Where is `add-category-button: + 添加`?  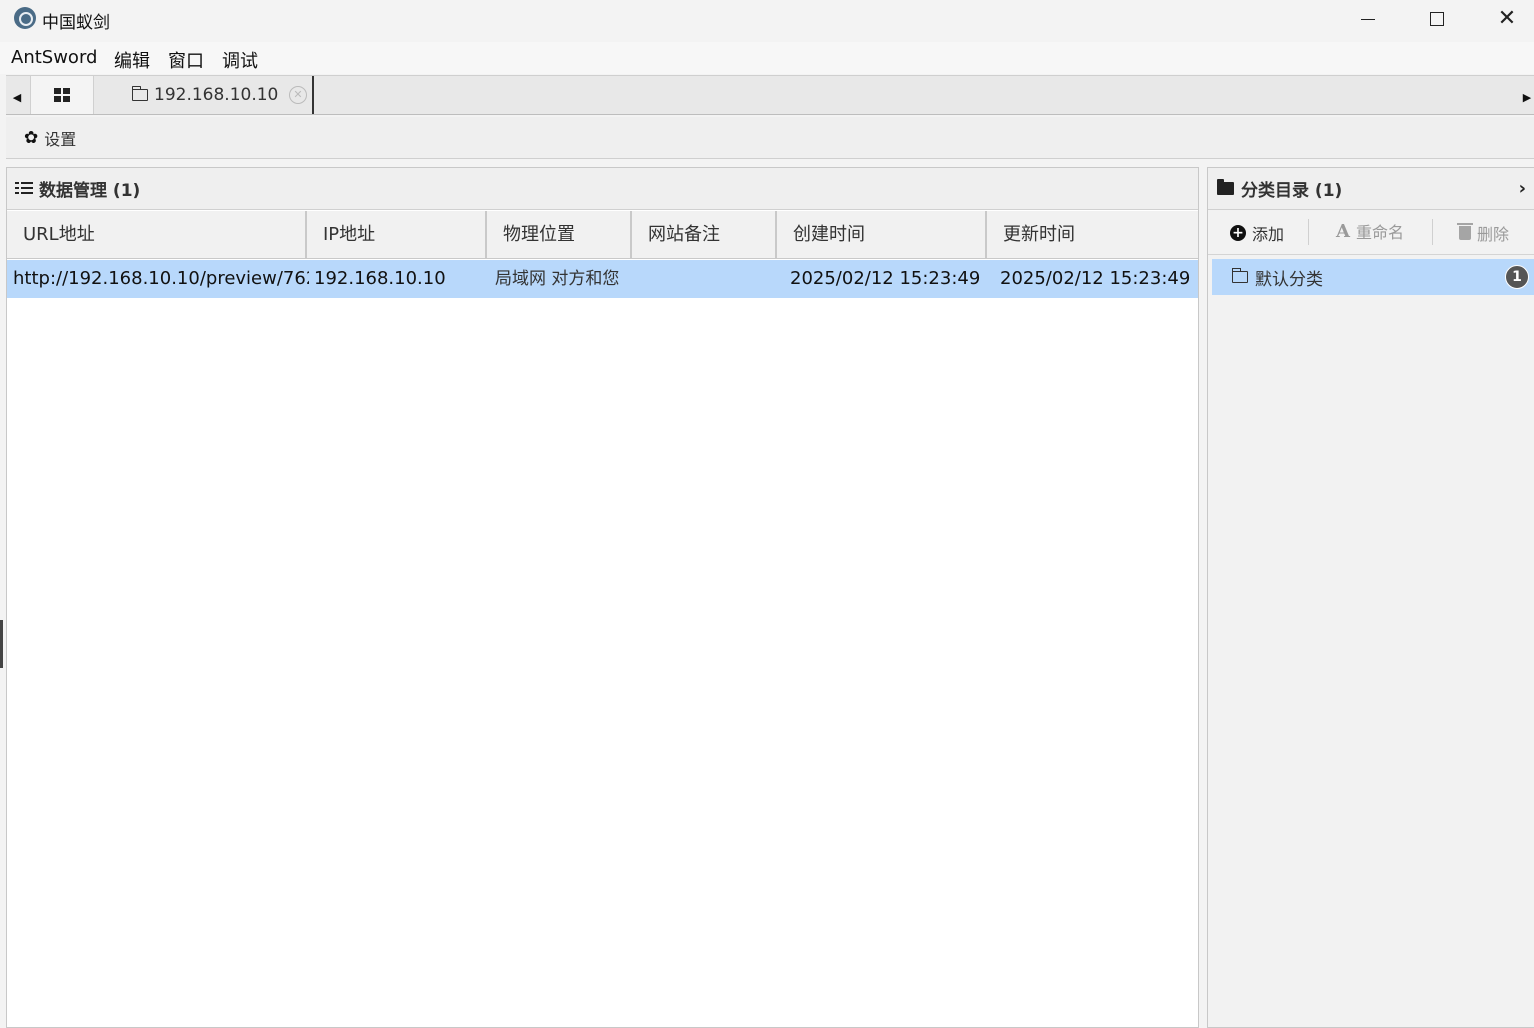 add-category-button: + 添加 is located at coordinates (1257, 233).